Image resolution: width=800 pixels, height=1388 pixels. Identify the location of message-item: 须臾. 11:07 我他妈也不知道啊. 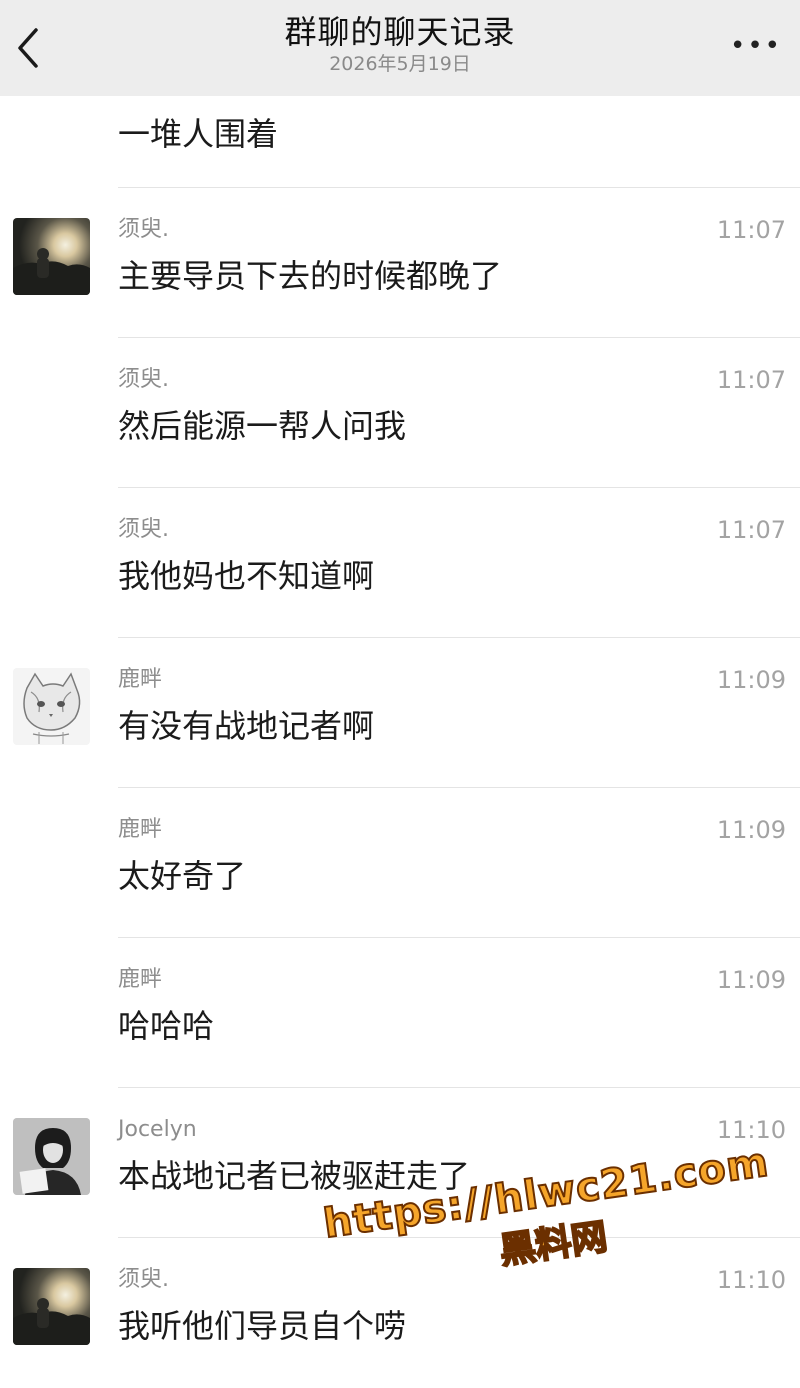
(400, 563).